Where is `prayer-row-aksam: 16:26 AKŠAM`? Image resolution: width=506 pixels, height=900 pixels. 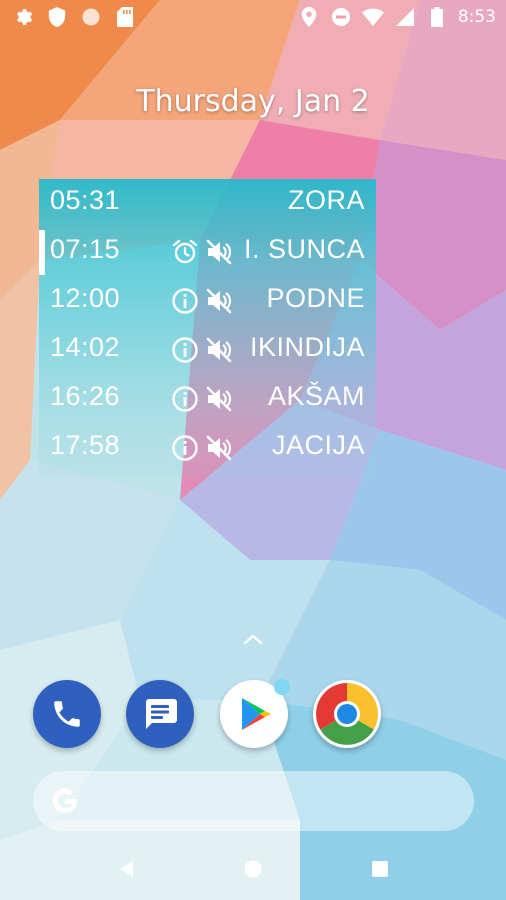
prayer-row-aksam: 16:26 AKŠAM is located at coordinates (207, 399).